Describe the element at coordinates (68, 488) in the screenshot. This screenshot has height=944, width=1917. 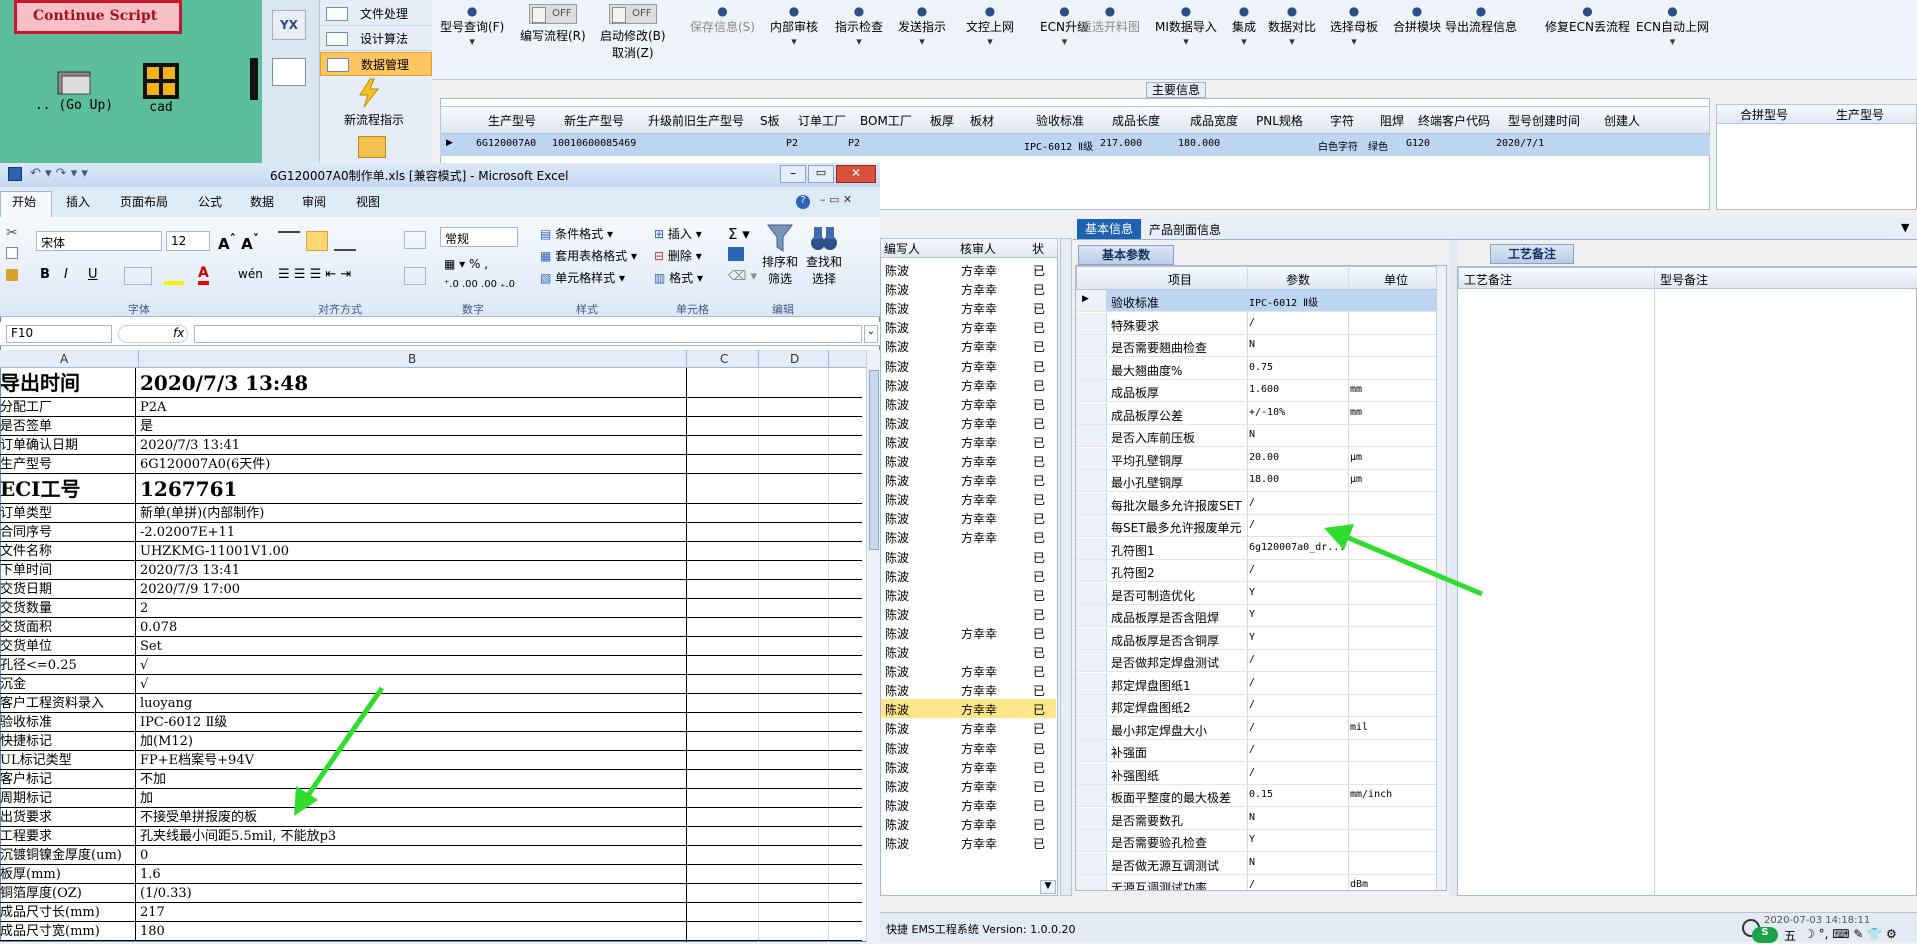
I see `cell-a: ECI工号` at that location.